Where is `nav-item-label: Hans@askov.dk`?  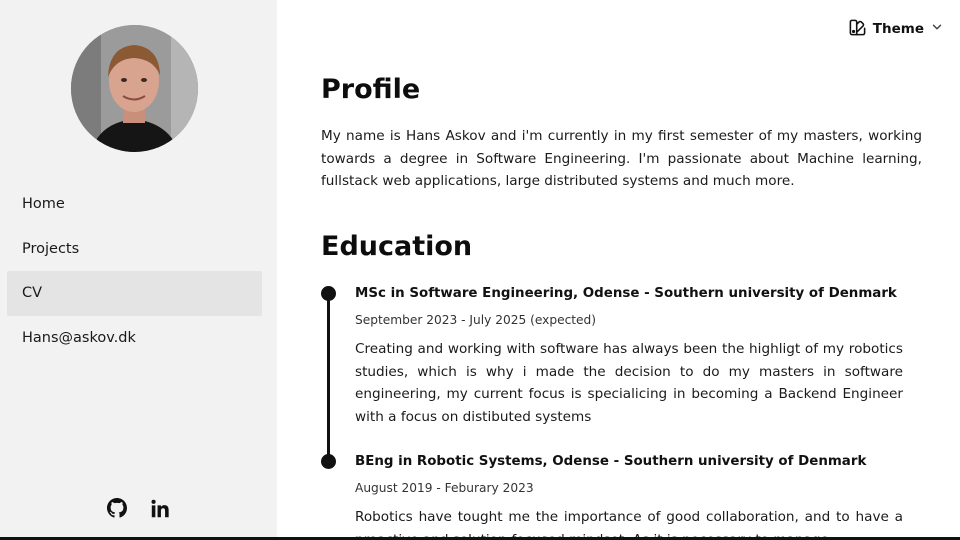
nav-item-label: Hans@askov.dk is located at coordinates (79, 337).